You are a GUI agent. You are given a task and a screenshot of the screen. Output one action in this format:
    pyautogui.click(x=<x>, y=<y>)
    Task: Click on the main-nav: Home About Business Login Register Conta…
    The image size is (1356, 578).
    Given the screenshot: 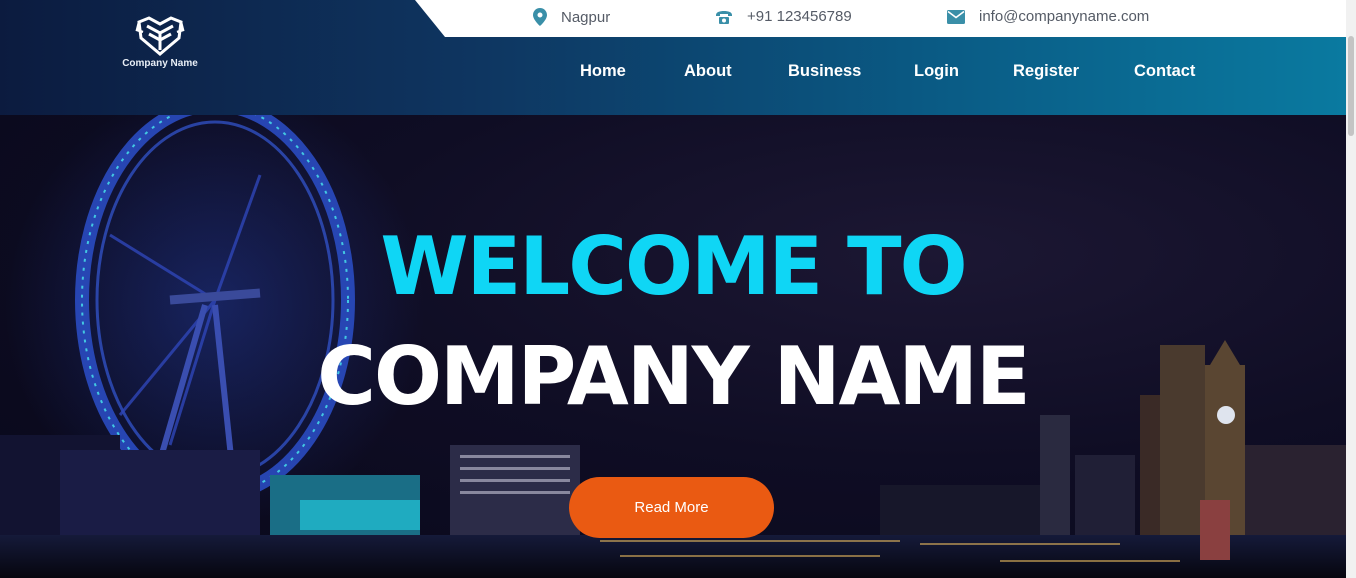 What is the action you would take?
    pyautogui.click(x=673, y=73)
    